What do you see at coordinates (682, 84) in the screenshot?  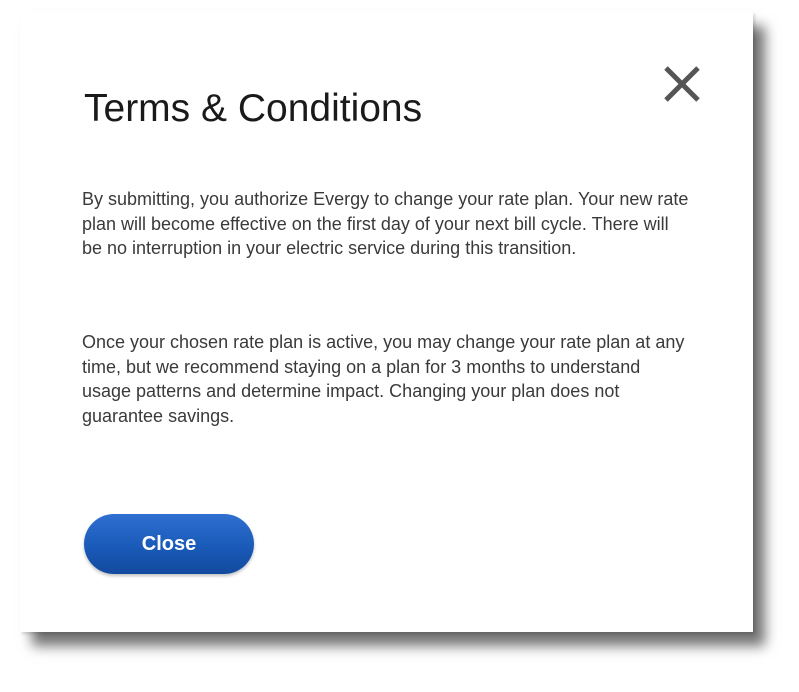 I see `close-icon` at bounding box center [682, 84].